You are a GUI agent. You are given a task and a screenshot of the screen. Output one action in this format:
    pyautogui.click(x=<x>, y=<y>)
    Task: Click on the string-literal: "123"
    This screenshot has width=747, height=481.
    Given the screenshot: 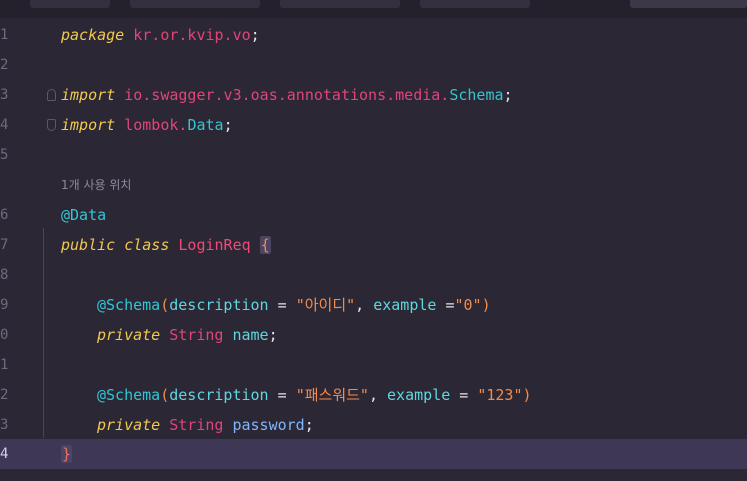 What is the action you would take?
    pyautogui.click(x=500, y=395)
    